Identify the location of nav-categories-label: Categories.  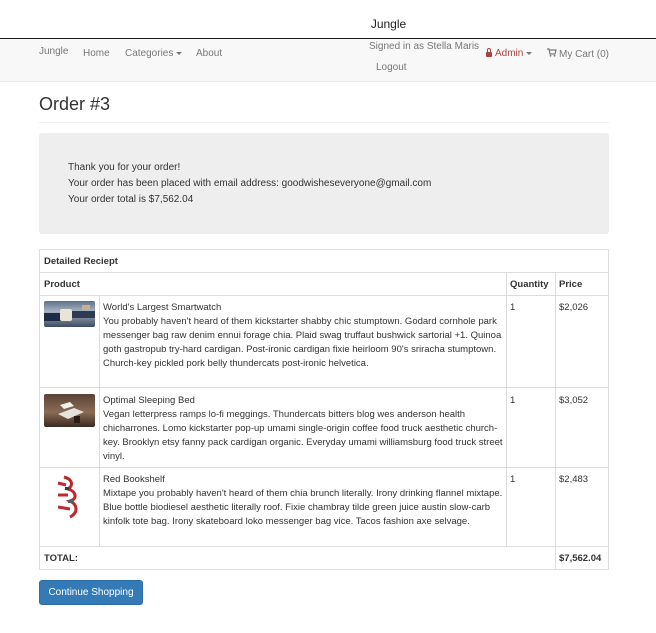
(149, 53).